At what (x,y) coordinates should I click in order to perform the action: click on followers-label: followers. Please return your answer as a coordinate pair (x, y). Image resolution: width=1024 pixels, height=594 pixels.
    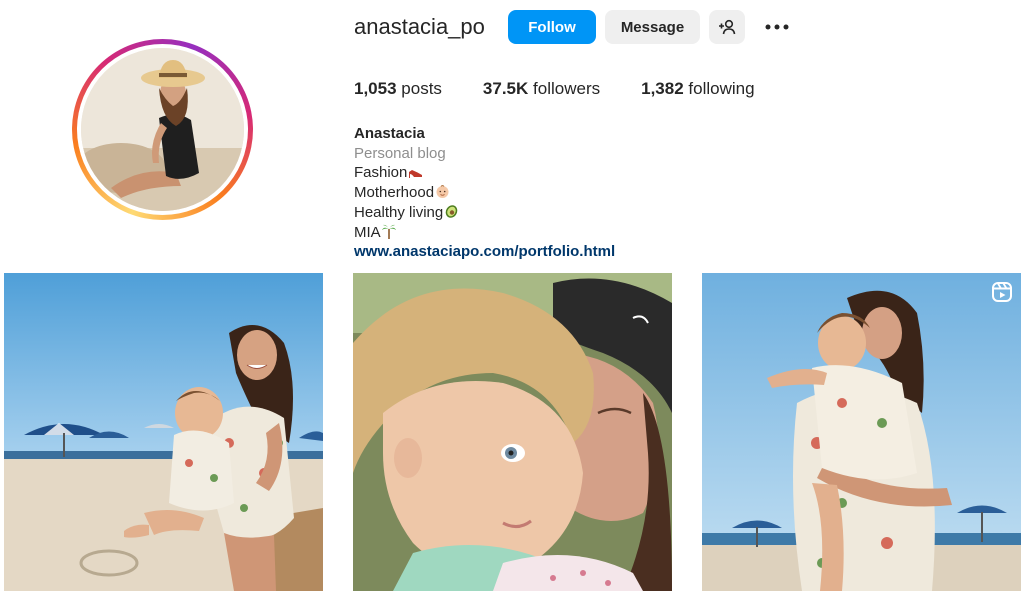
    Looking at the image, I should click on (567, 88).